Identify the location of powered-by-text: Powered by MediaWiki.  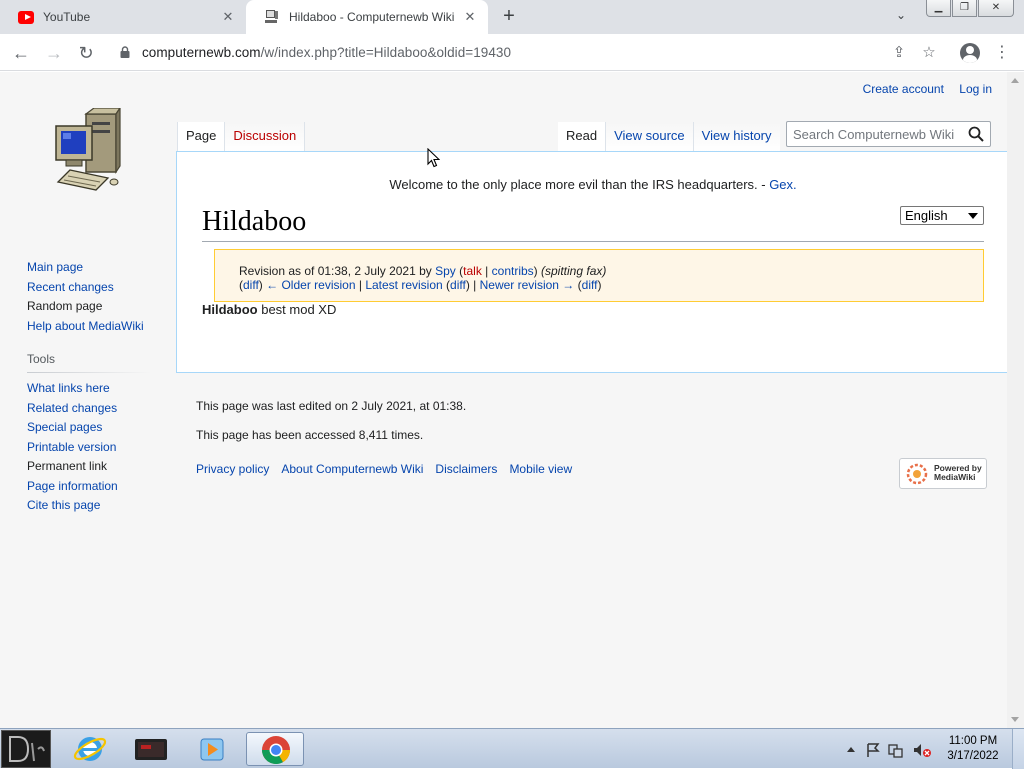
(958, 473).